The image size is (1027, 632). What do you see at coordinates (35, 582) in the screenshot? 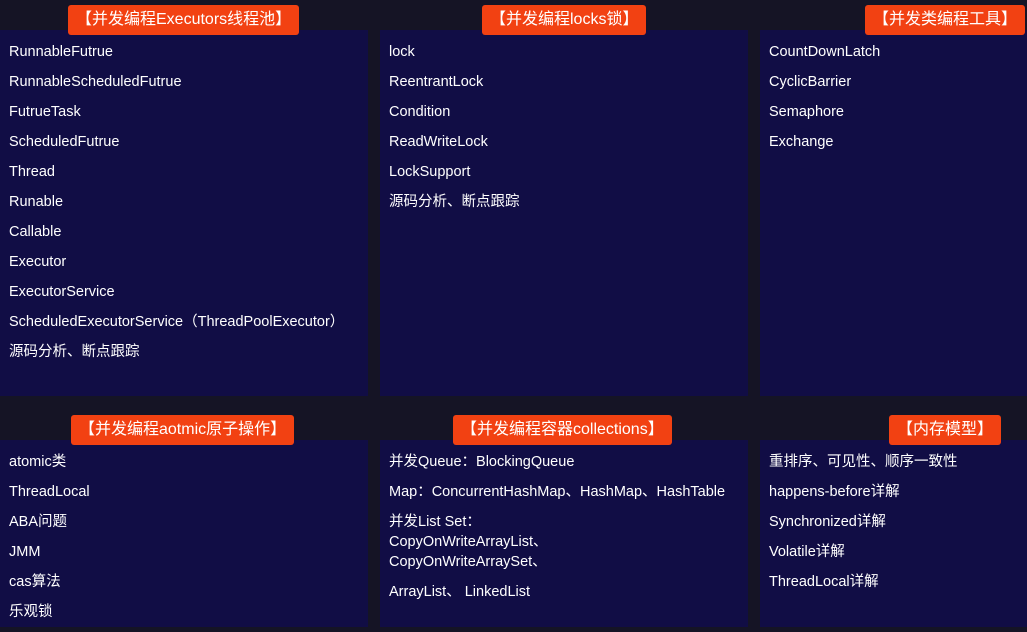
I see `list-item: cas算法` at bounding box center [35, 582].